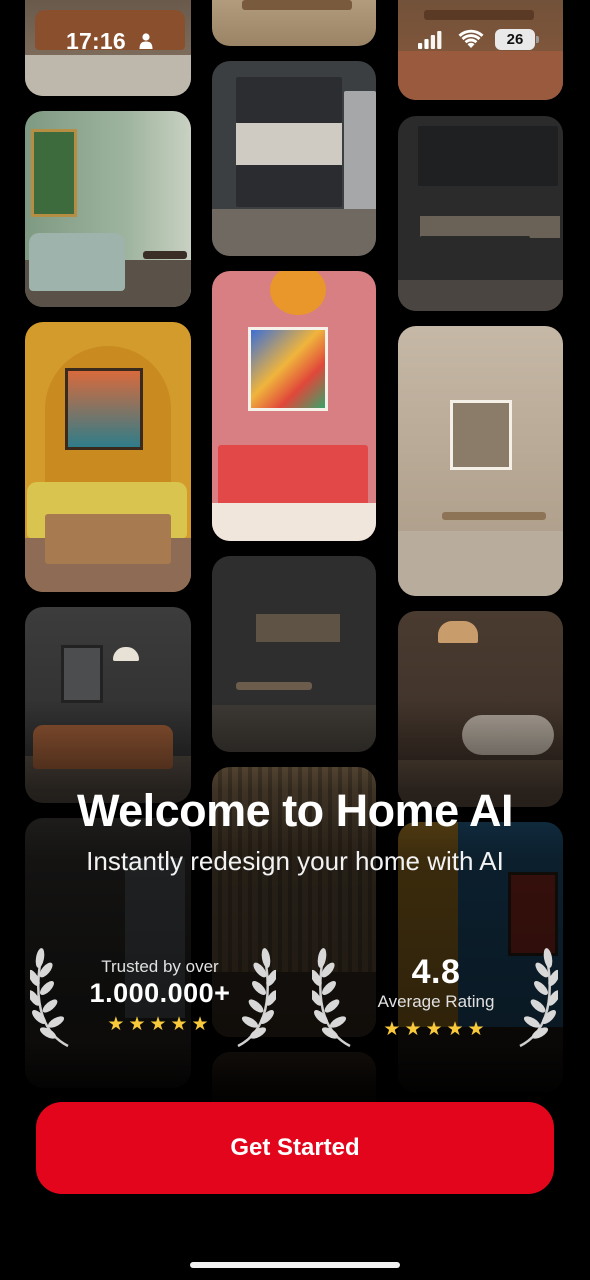 This screenshot has width=590, height=1280. I want to click on welcome-title: Welcome to Home AI, so click(295, 810).